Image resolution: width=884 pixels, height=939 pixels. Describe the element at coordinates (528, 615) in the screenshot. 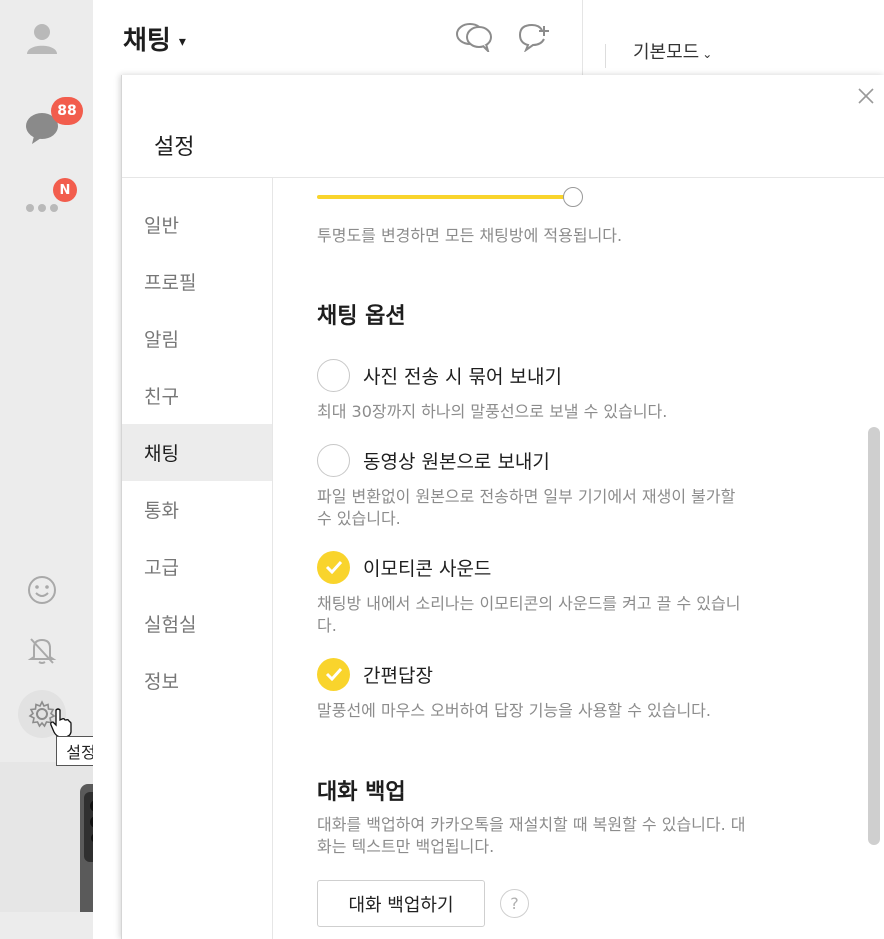

I see `option-description: 채팅방 내에서 소리나는 이모티콘의 사운드를 켜고 끌 수 있습니 다.` at that location.